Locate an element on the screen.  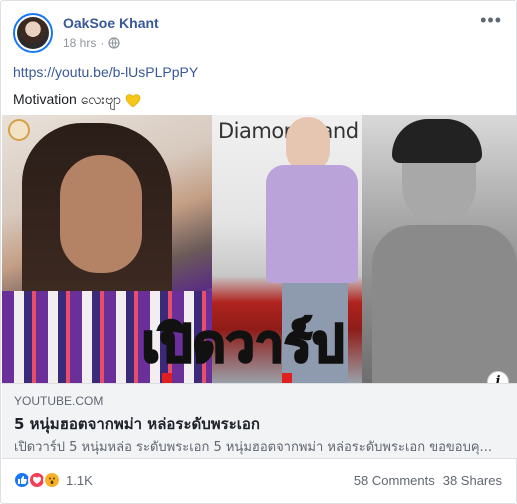
more-options-icon: ••• is located at coordinates (491, 20).